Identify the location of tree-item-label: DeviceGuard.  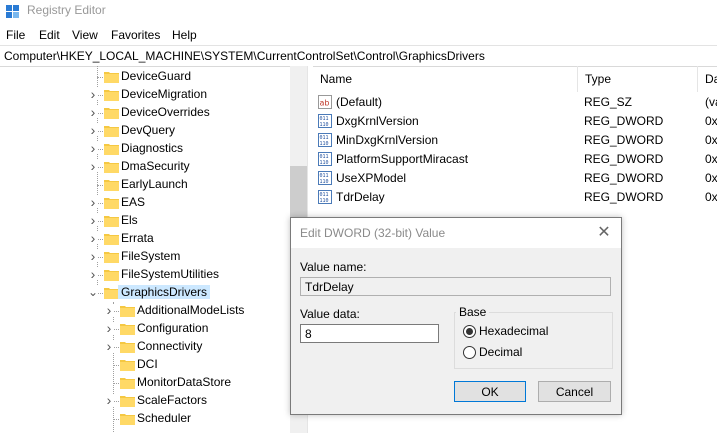
(156, 76).